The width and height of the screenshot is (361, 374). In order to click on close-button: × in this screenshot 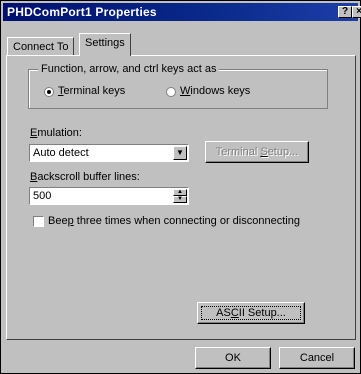, I will do `click(356, 12)`.